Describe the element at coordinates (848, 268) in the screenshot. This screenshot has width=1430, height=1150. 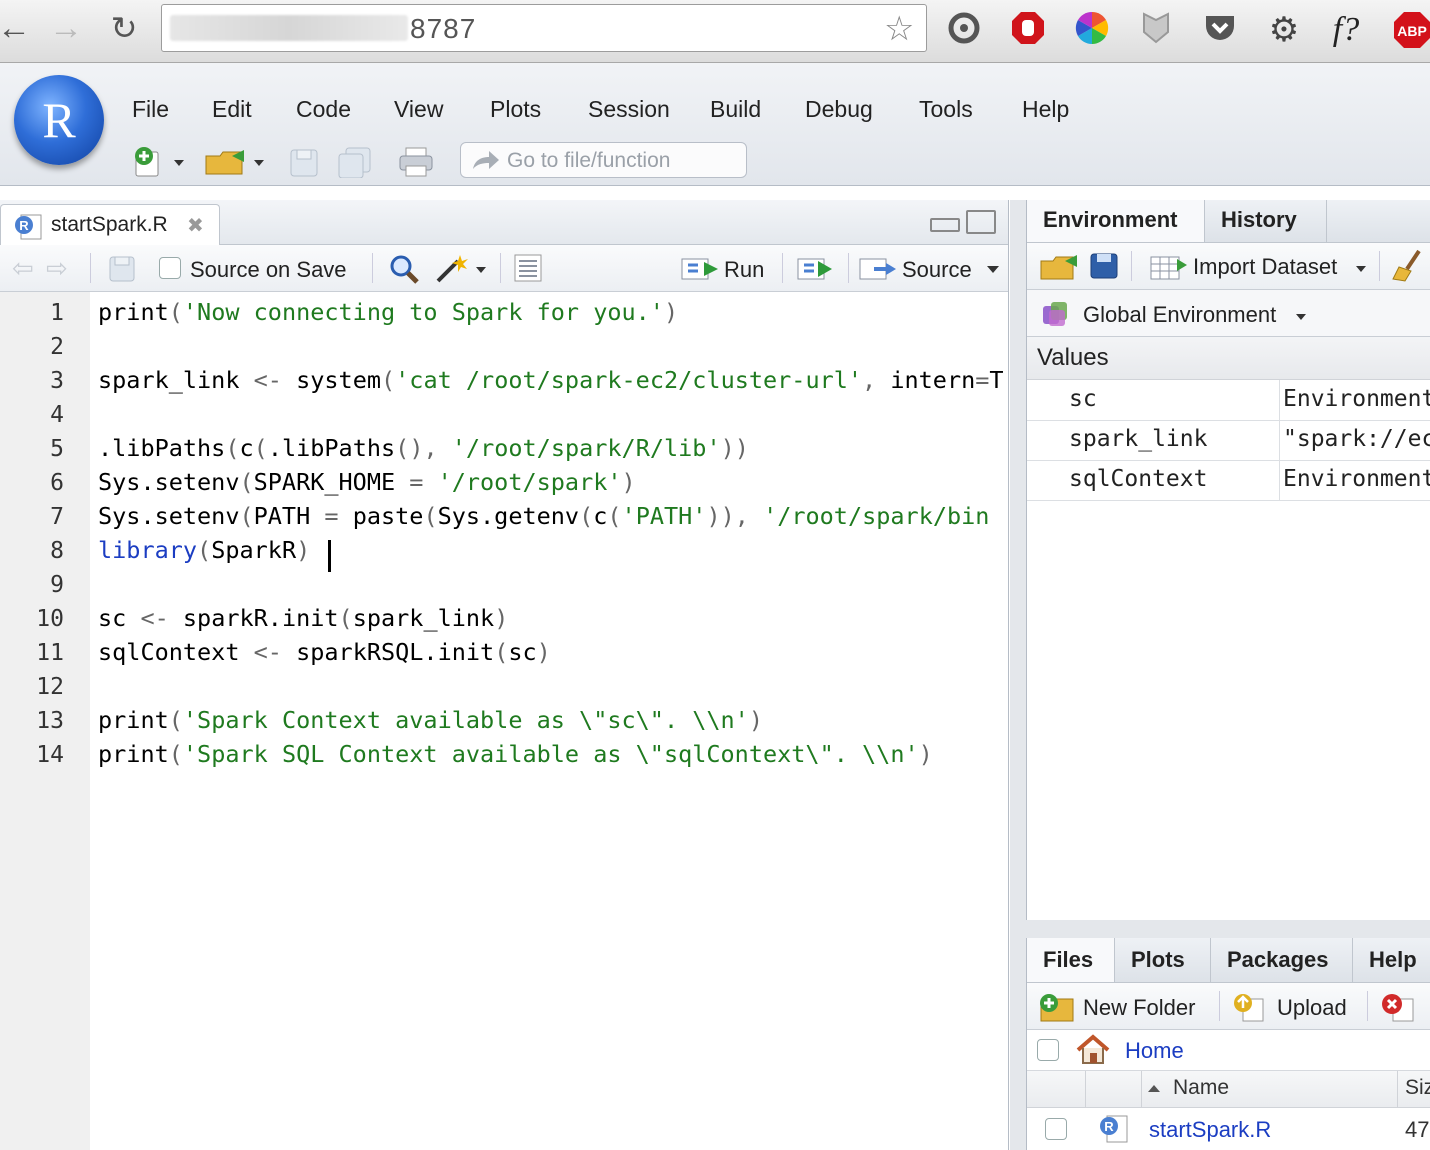
I see `toolbar-divider` at that location.